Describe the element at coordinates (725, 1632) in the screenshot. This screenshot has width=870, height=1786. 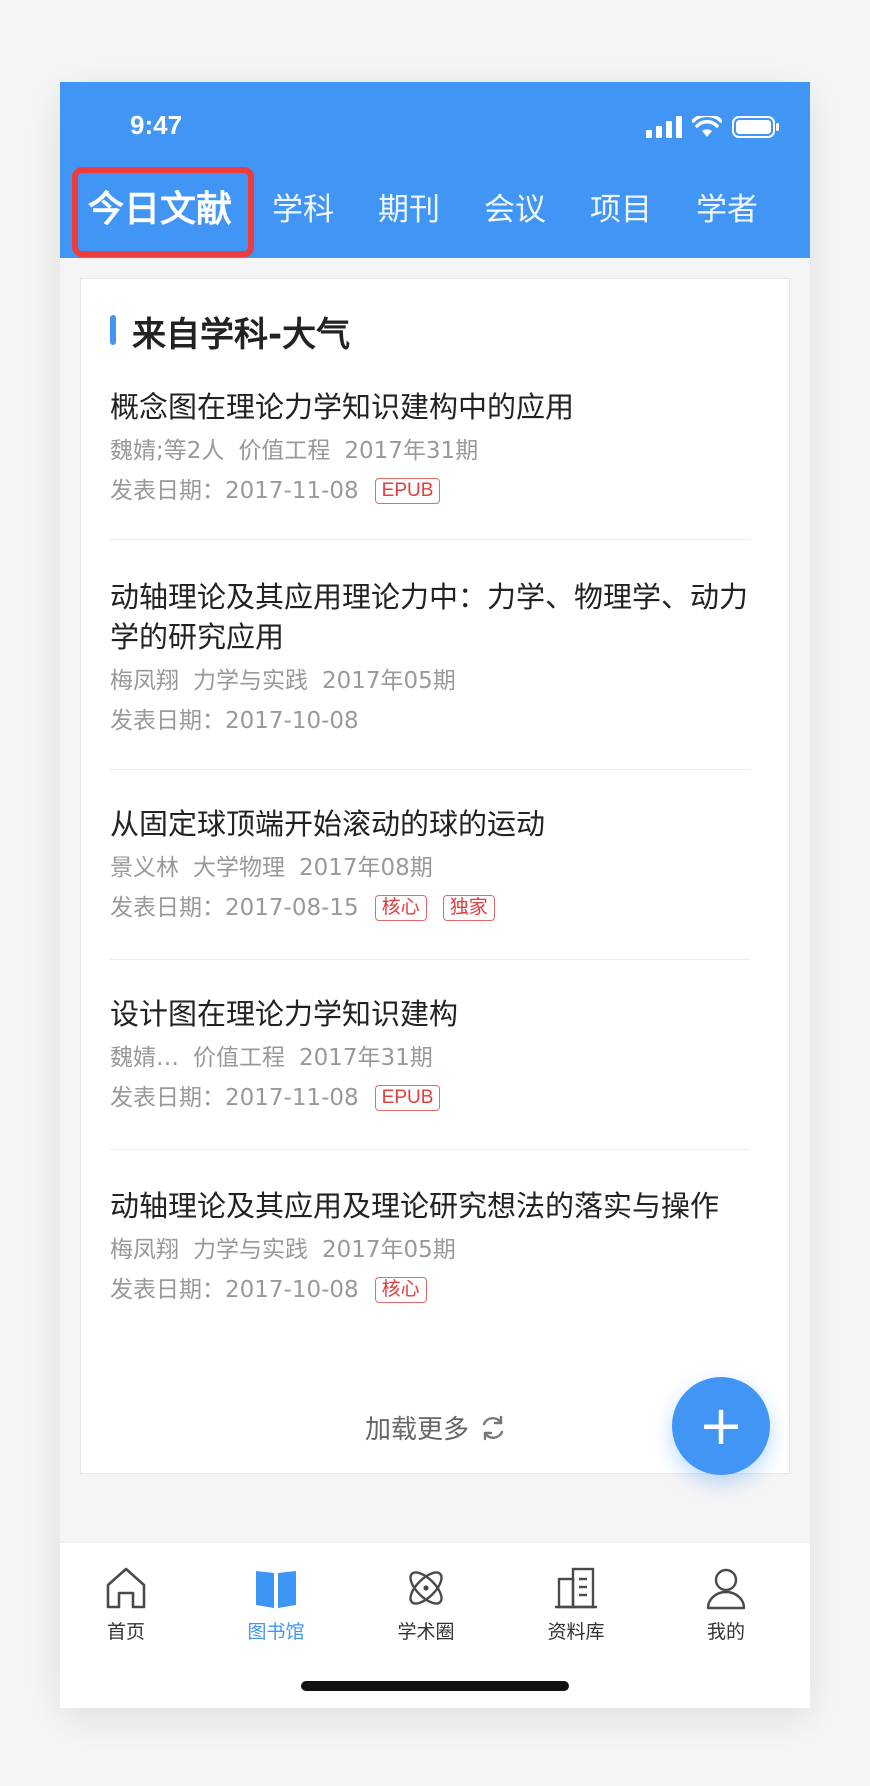
I see `tabbar-label: 我的` at that location.